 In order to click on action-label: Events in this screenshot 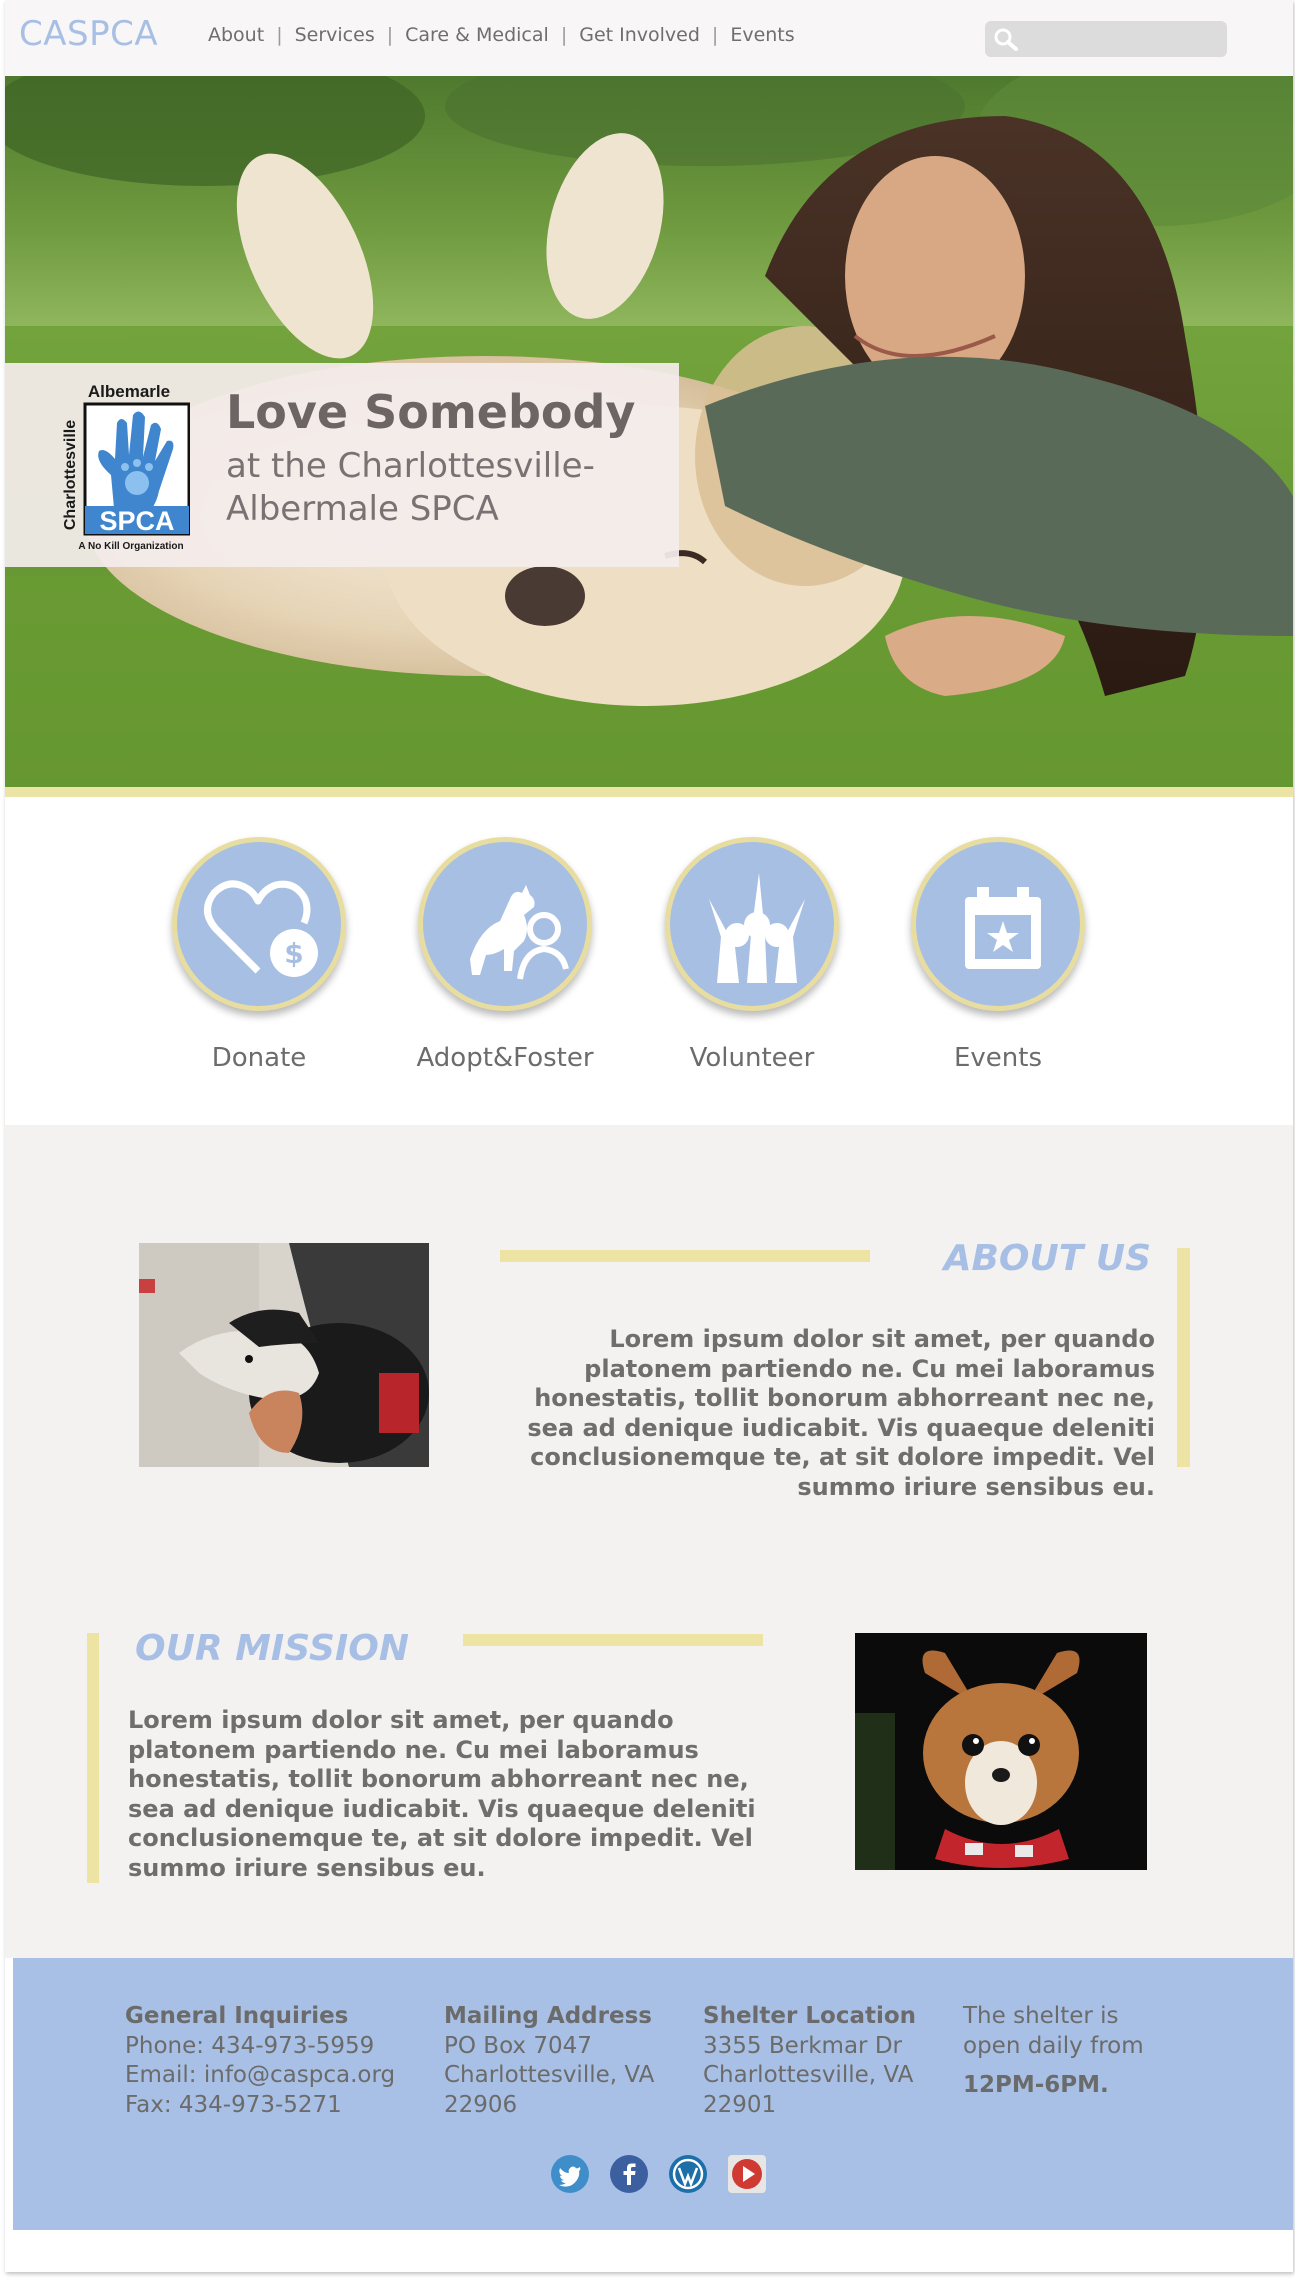, I will do `click(998, 1058)`.